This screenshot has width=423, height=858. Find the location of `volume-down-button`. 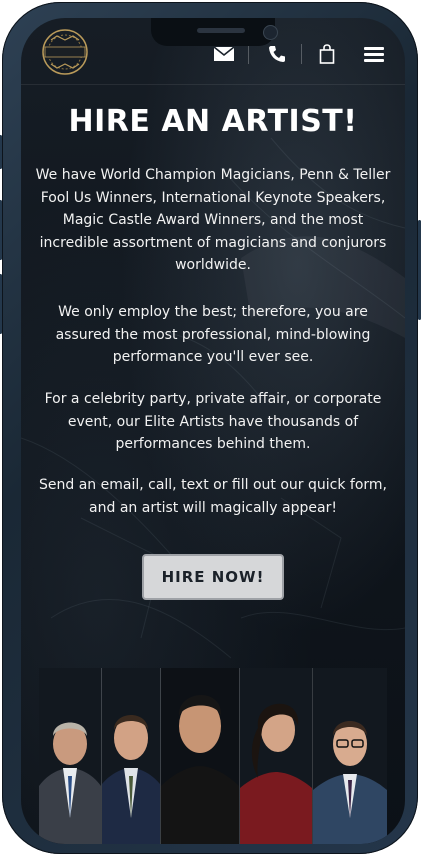

volume-down-button is located at coordinates (1, 304).